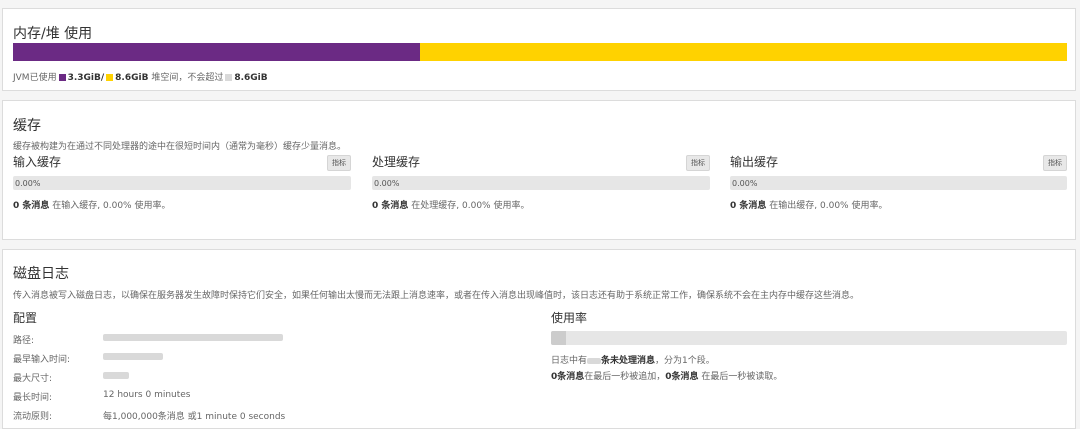  I want to click on input-cache-status: 0 条消息 在输入缓存, 0.00% 使用率。, so click(91, 204).